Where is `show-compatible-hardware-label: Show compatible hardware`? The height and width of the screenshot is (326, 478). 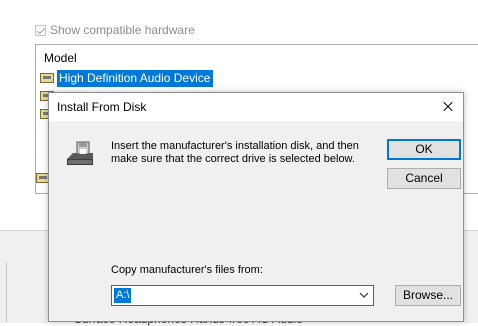 show-compatible-hardware-label: Show compatible hardware is located at coordinates (122, 30).